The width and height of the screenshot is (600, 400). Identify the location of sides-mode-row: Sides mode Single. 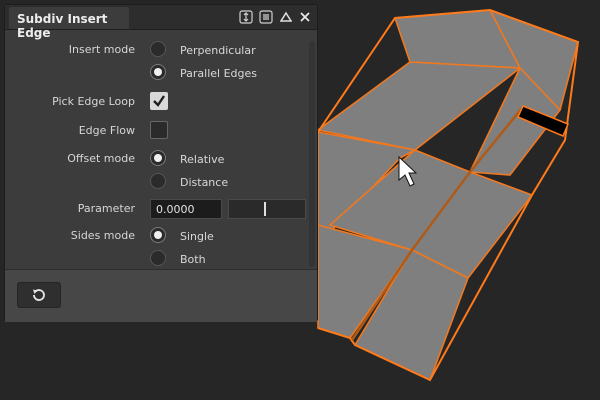
(155, 236).